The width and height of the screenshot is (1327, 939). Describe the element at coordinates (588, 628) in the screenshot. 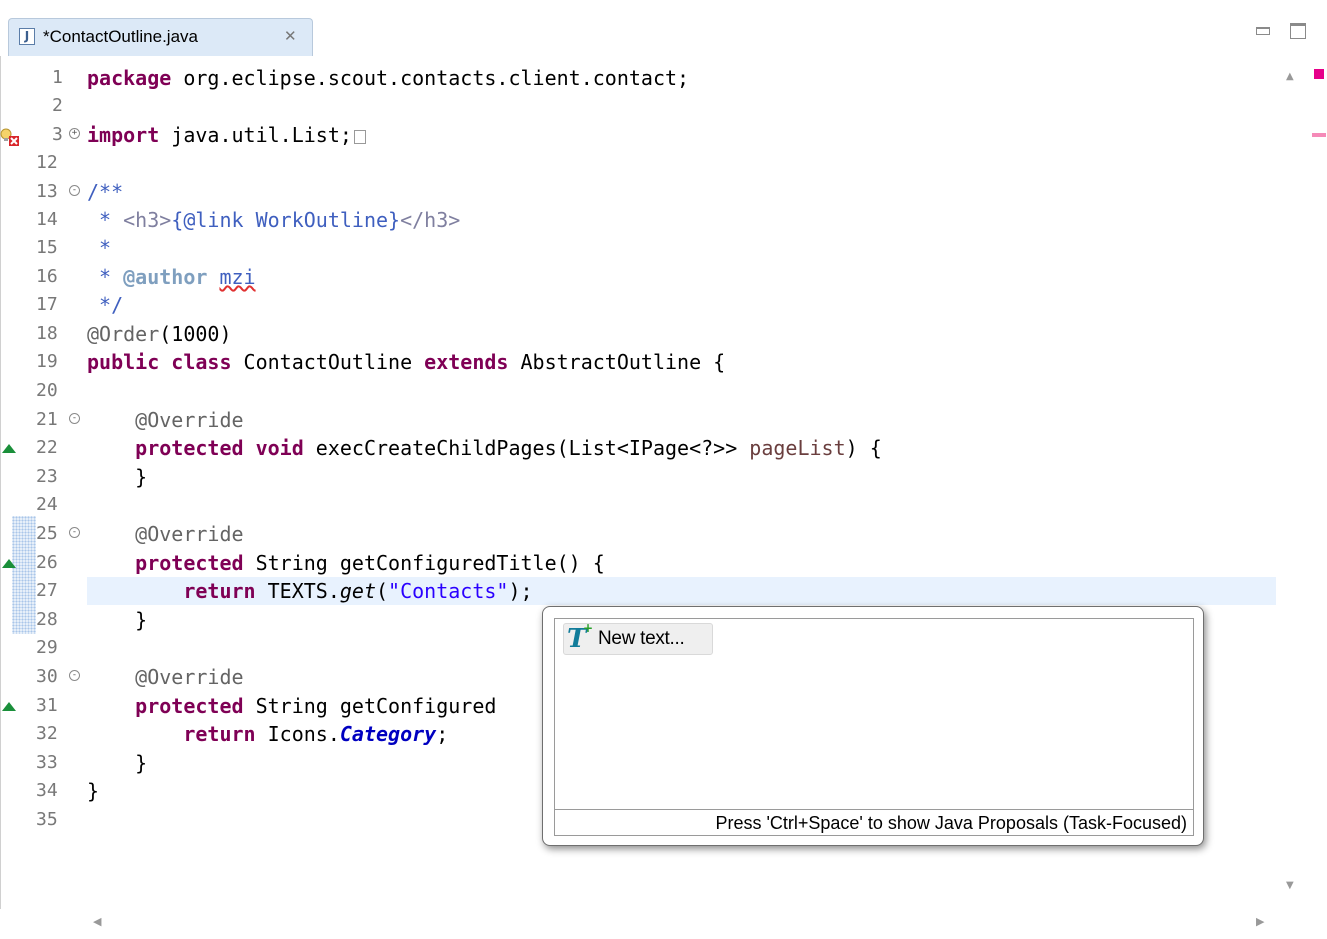

I see `plus-icon: +` at that location.